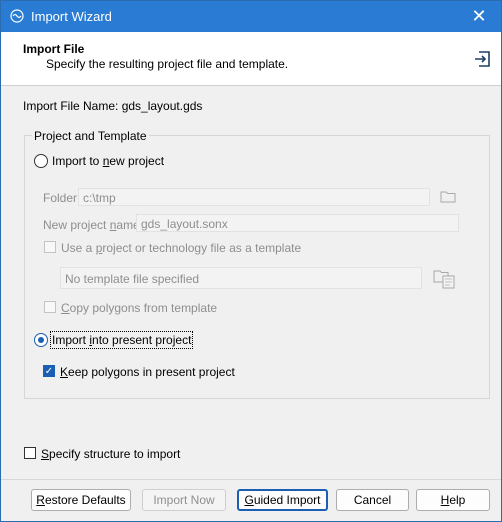 The width and height of the screenshot is (502, 522). What do you see at coordinates (115, 454) in the screenshot?
I see `label-part: pecify structure to import` at bounding box center [115, 454].